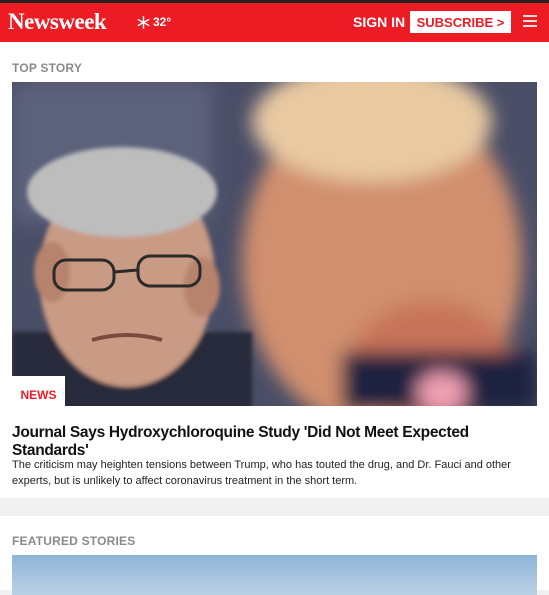 The width and height of the screenshot is (549, 595). Describe the element at coordinates (162, 22) in the screenshot. I see `temperature-text: 32°` at that location.